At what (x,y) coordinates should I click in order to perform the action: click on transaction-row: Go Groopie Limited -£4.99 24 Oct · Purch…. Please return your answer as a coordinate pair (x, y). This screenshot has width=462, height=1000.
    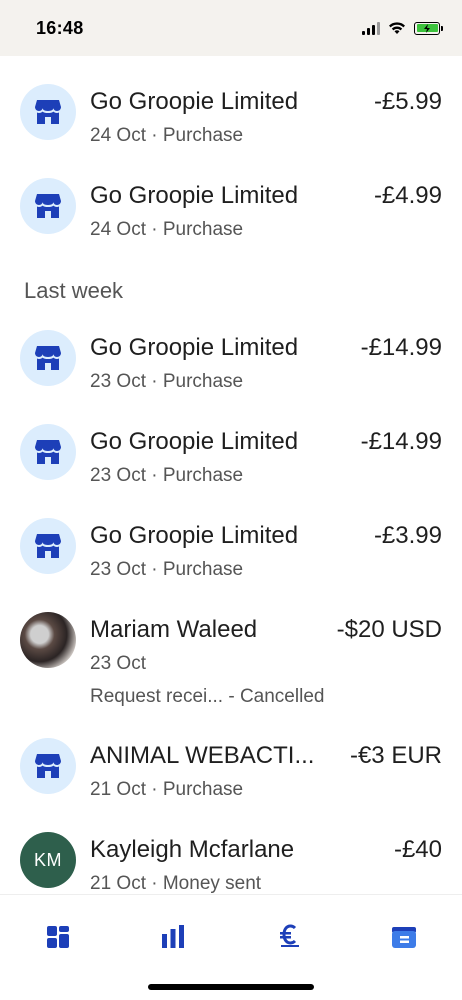
    Looking at the image, I should click on (231, 195).